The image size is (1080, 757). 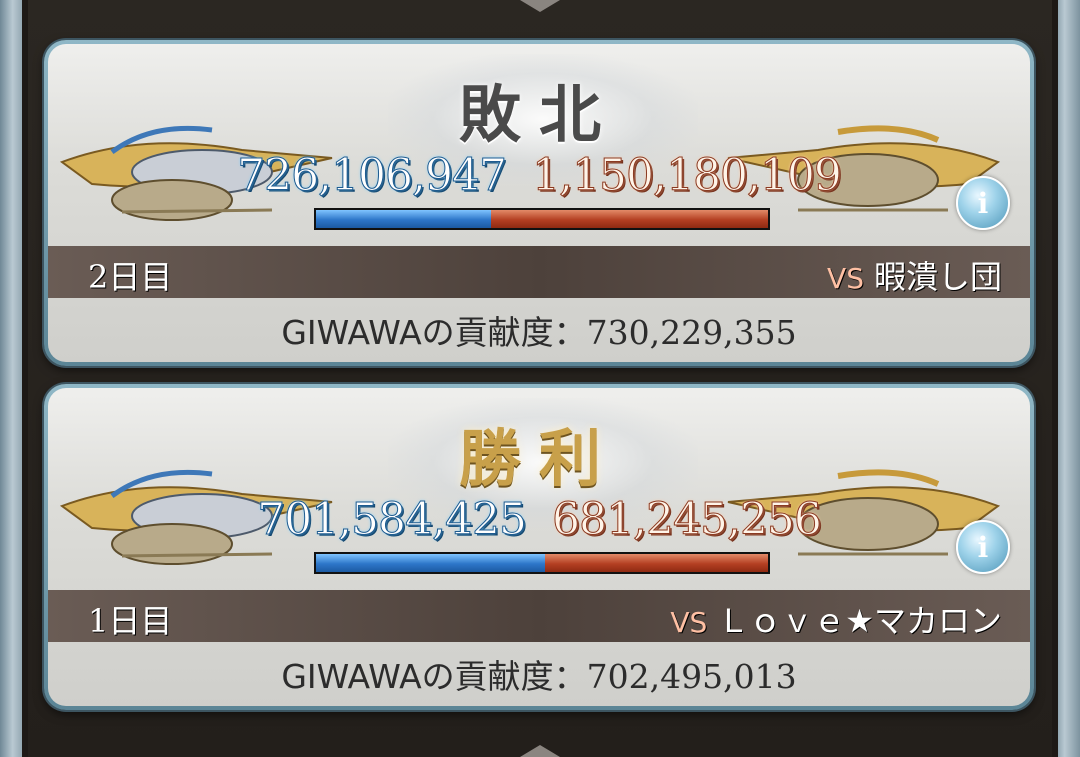 I want to click on our-score: 726,106,947, so click(x=372, y=176).